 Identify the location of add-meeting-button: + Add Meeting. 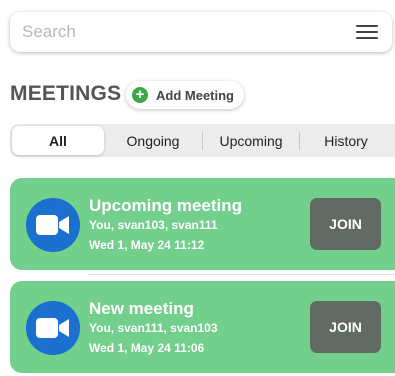
(185, 95).